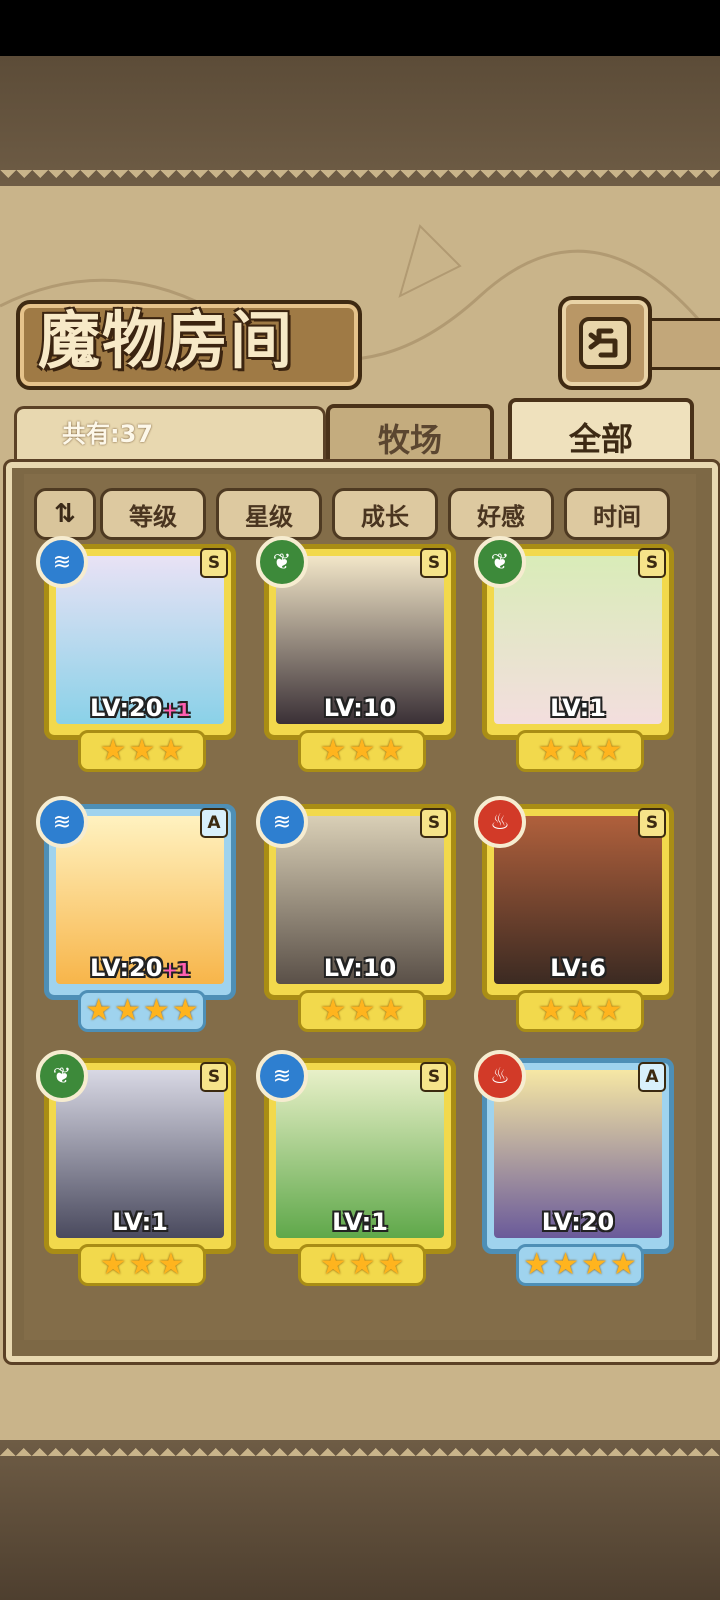 This screenshot has width=720, height=1600. I want to click on back-rail, so click(680, 344).